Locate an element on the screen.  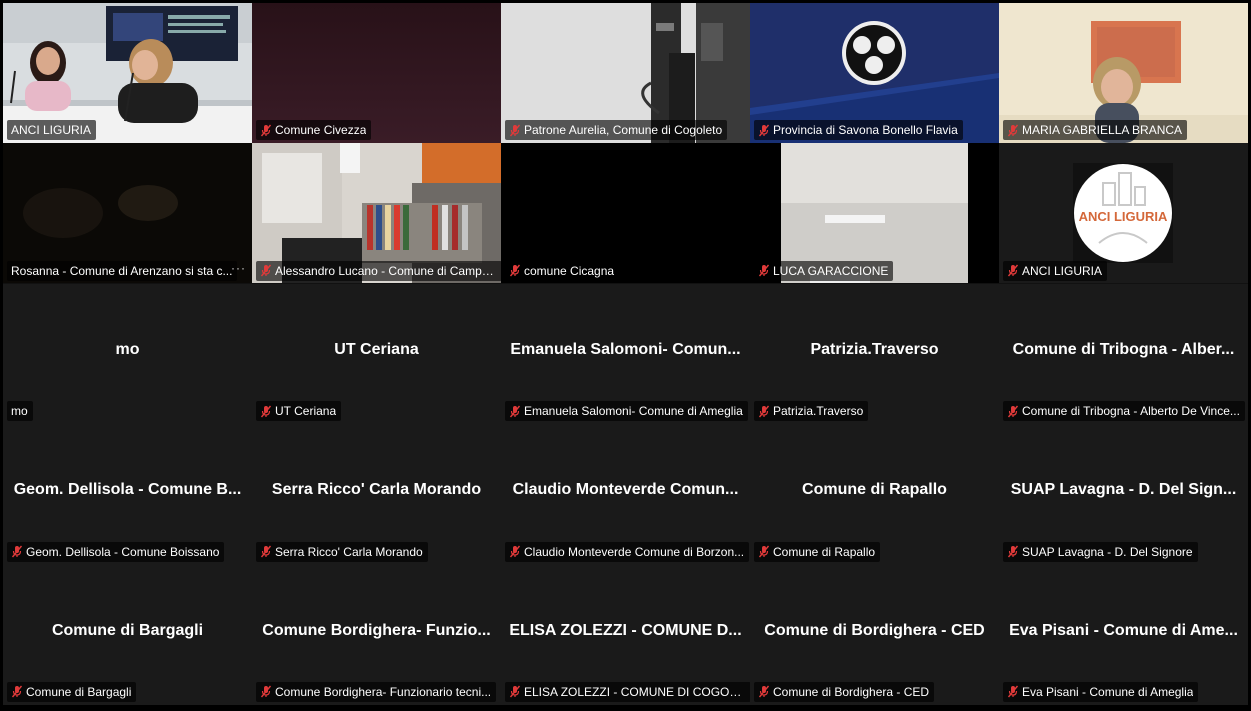
participant-name-text: Comune di Rapallo is located at coordinates (824, 551).